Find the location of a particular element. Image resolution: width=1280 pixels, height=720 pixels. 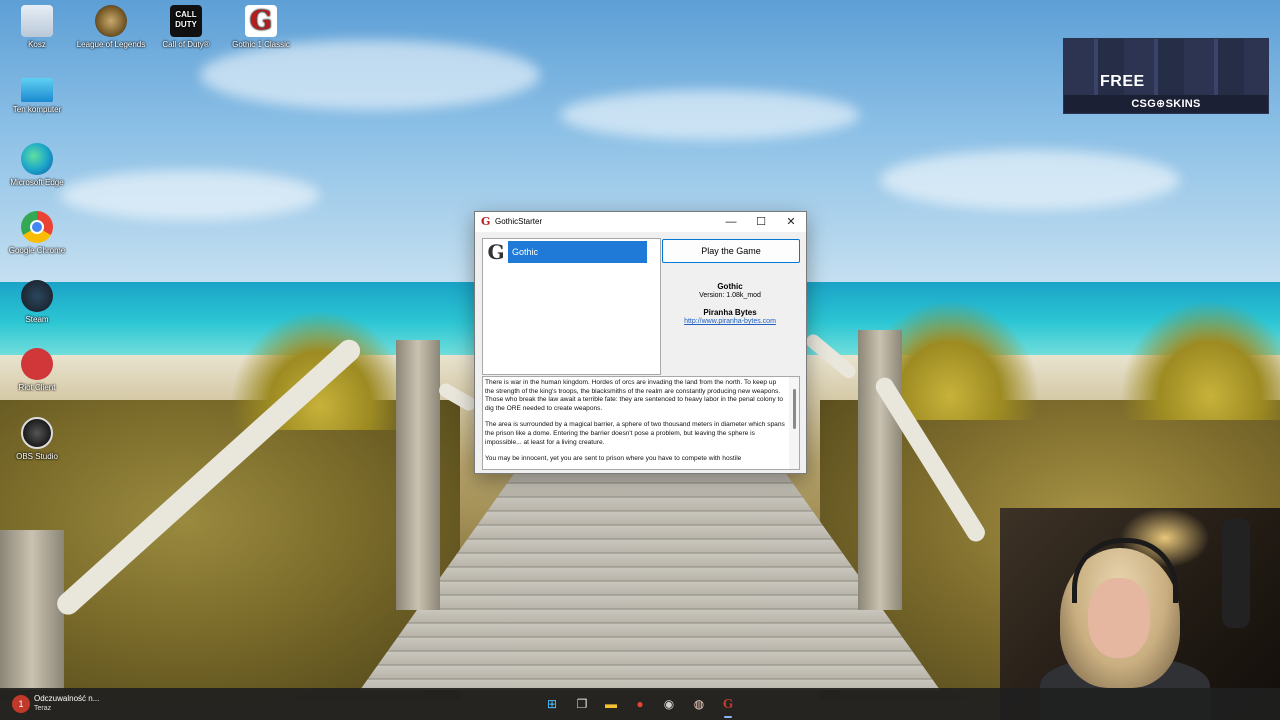

obs-taskbar-button: ◉ is located at coordinates (669, 704).